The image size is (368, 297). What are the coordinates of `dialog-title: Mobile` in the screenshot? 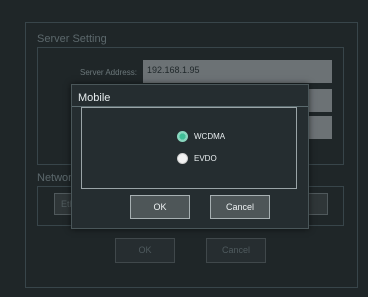 It's located at (94, 98).